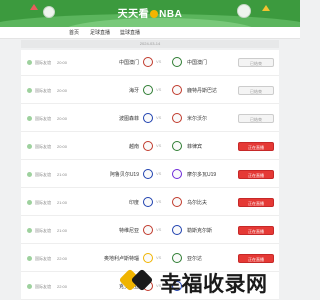  What do you see at coordinates (129, 62) in the screenshot?
I see `home-team: 中国澳门` at bounding box center [129, 62].